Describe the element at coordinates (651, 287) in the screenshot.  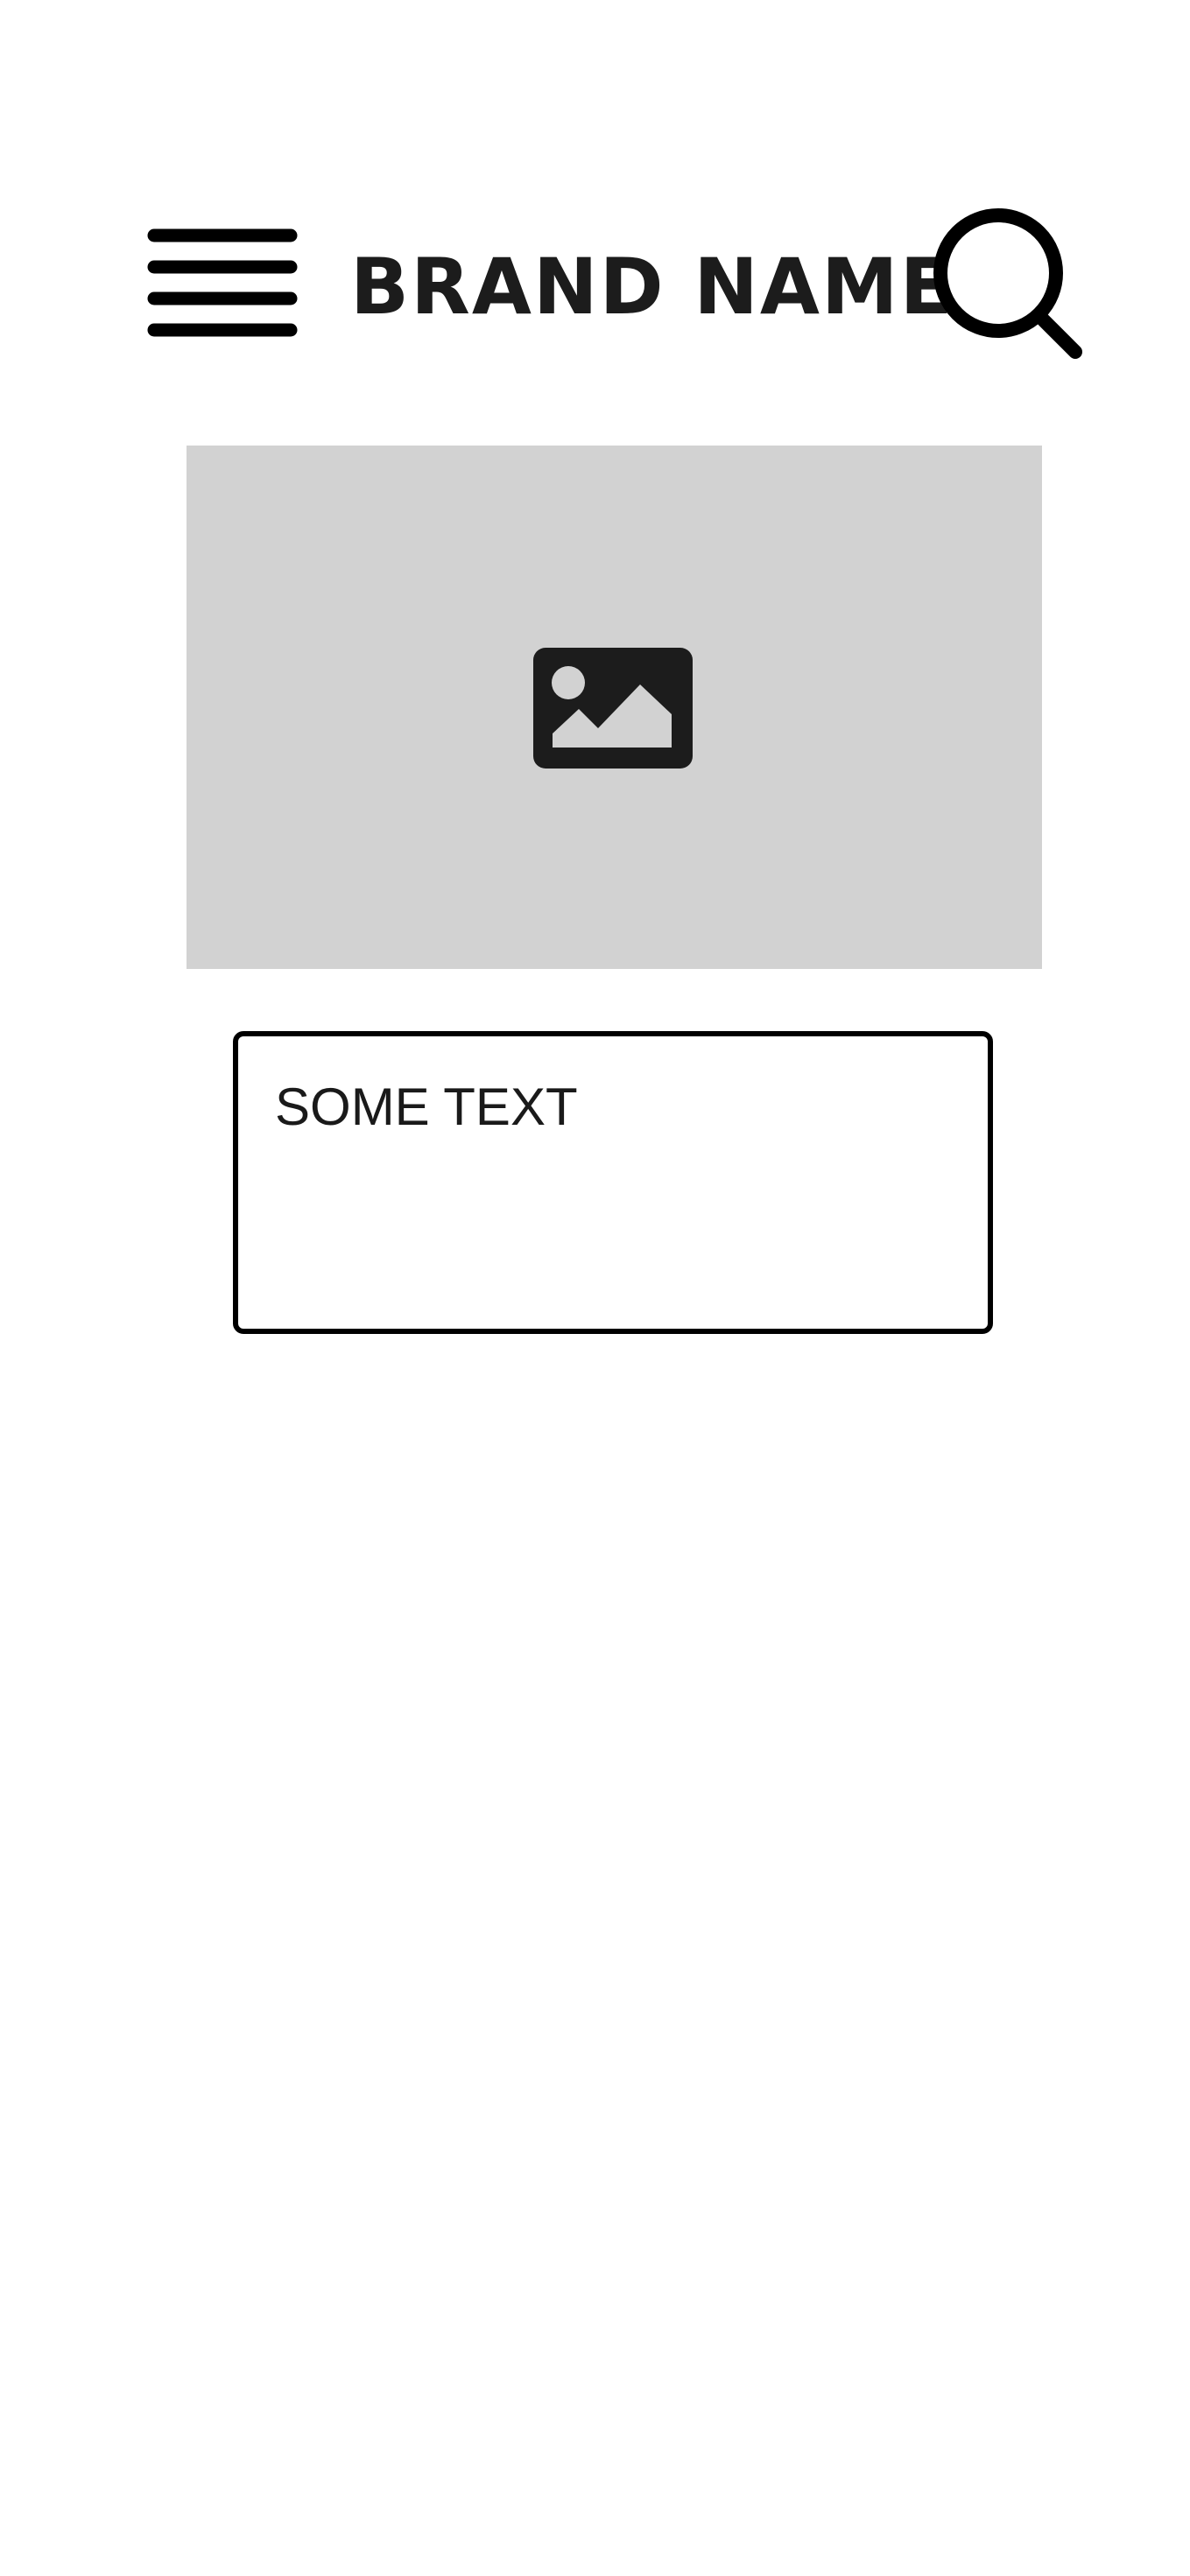
I see `brand-name: BRAND NAME` at that location.